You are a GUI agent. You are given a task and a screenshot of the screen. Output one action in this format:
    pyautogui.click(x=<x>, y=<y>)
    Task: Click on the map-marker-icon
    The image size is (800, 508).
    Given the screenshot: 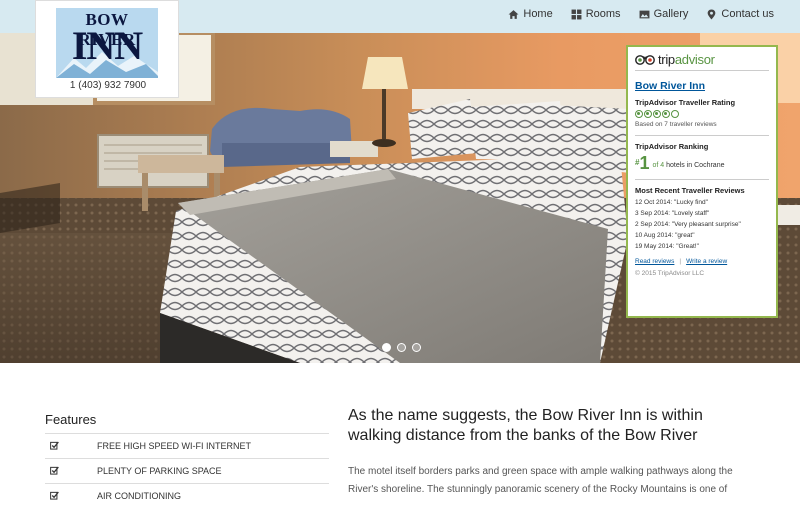 What is the action you would take?
    pyautogui.click(x=712, y=14)
    